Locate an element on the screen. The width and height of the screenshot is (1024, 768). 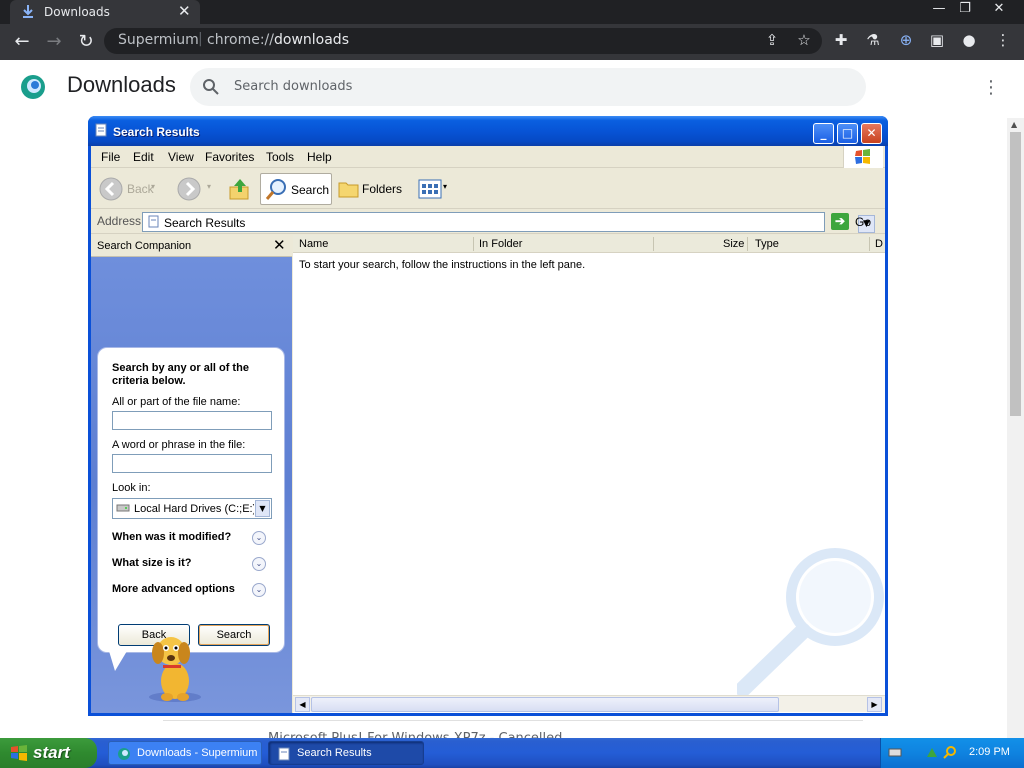
scroll-up-icon: ▲ is located at coordinates (1014, 124).